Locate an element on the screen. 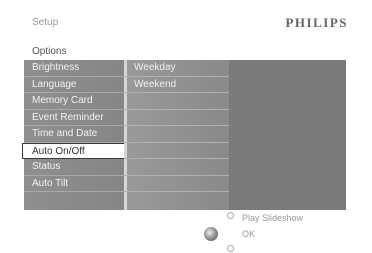 The width and height of the screenshot is (372, 253). menu-item-event-reminder: Event Reminder is located at coordinates (74, 118).